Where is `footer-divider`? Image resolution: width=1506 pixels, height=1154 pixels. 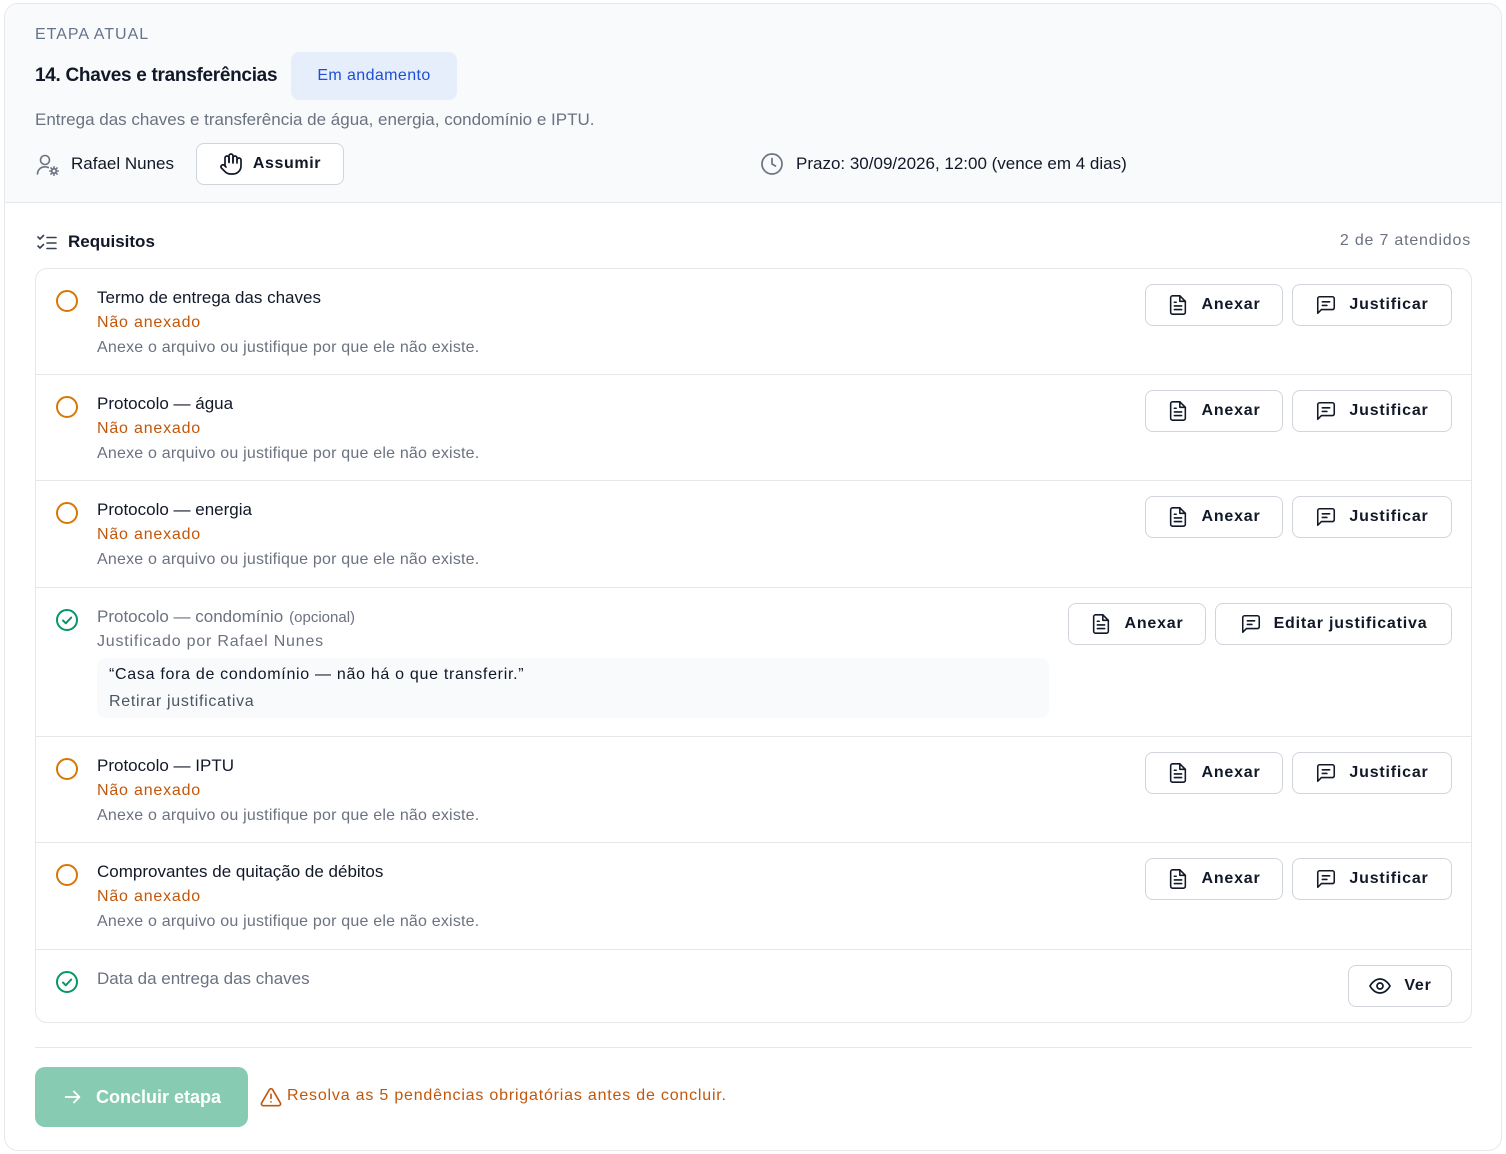
footer-divider is located at coordinates (753, 1047).